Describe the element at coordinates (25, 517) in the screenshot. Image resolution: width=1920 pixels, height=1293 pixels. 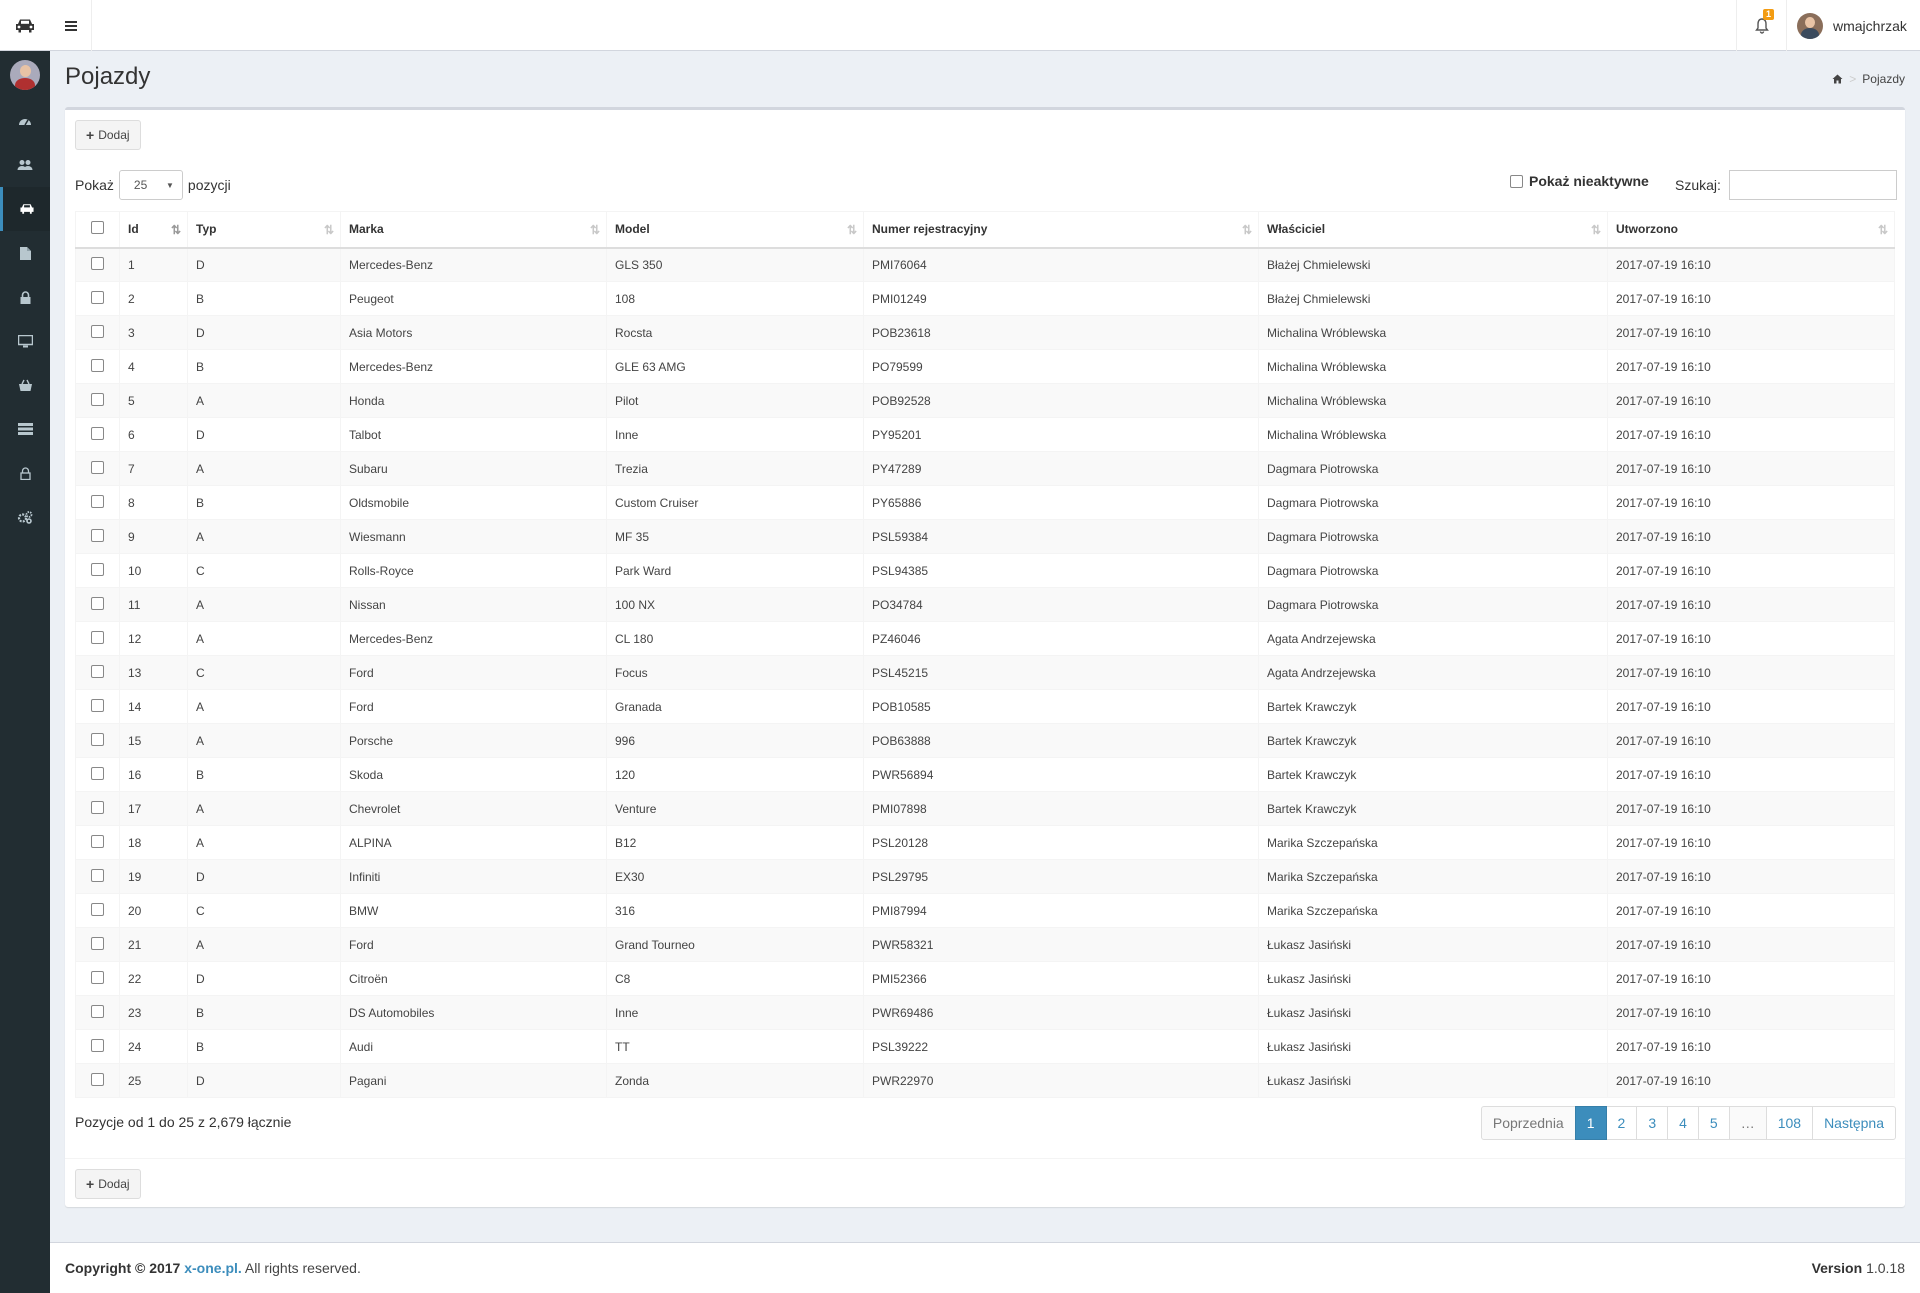
I see `sidebar-item-settings` at that location.